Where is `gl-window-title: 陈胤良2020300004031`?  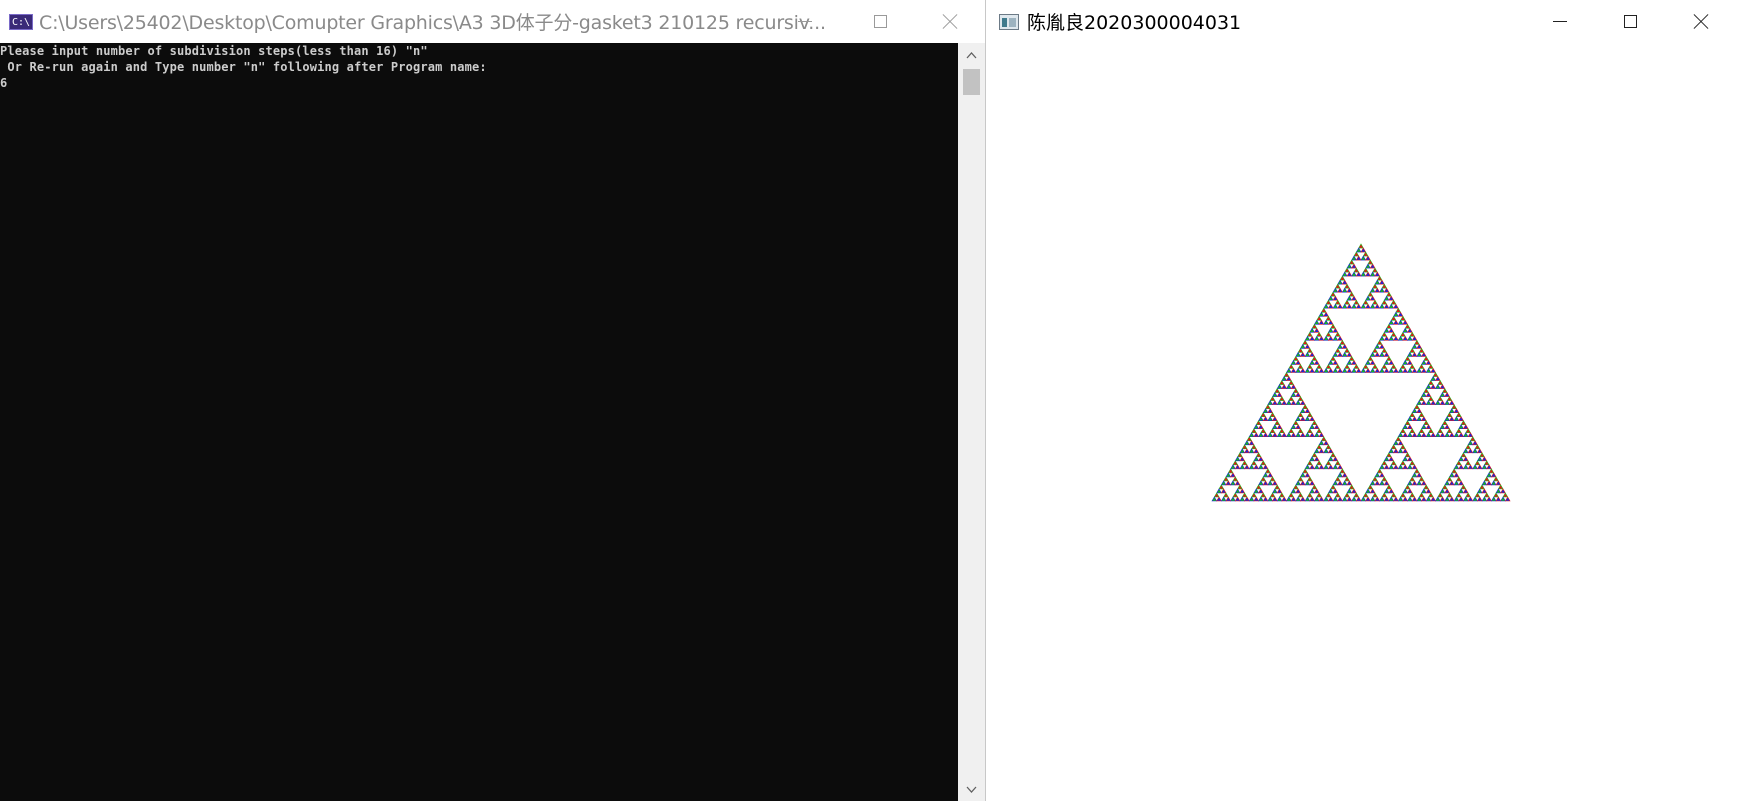 gl-window-title: 陈胤良2020300004031 is located at coordinates (1134, 23).